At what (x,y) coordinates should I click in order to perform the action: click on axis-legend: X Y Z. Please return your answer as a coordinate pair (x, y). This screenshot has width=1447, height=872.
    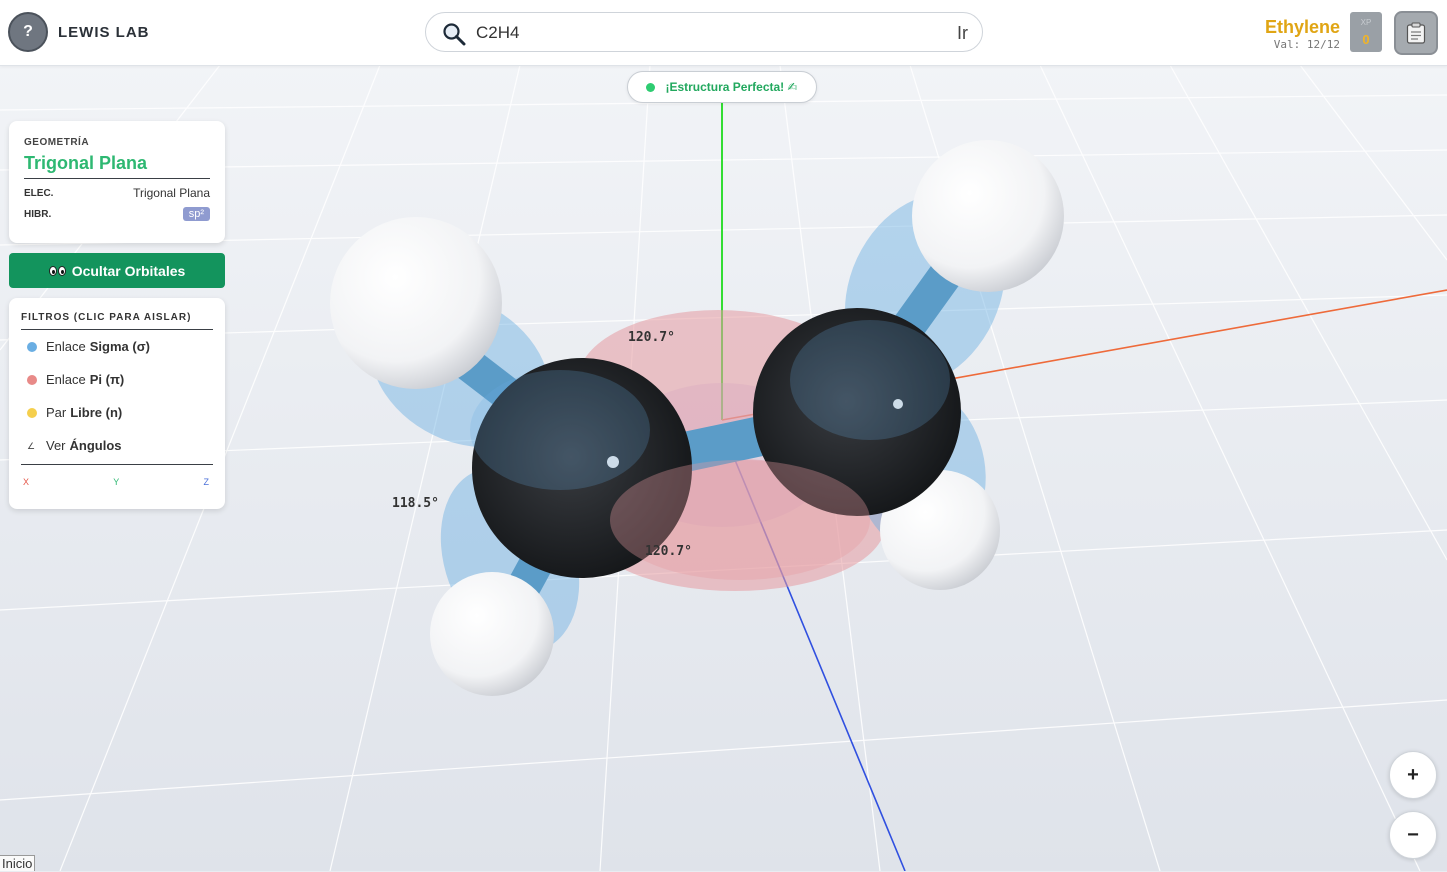
    Looking at the image, I should click on (117, 475).